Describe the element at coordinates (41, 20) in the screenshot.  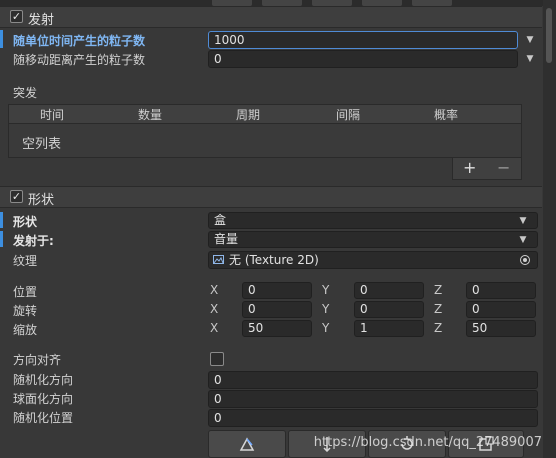
I see `emission-title: 发射` at that location.